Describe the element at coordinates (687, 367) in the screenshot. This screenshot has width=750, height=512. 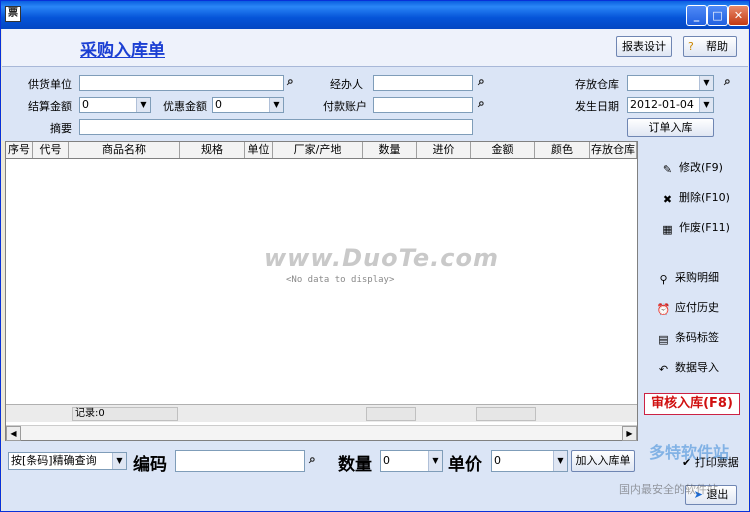
I see `data-import-button: ↶ 数据导入` at that location.